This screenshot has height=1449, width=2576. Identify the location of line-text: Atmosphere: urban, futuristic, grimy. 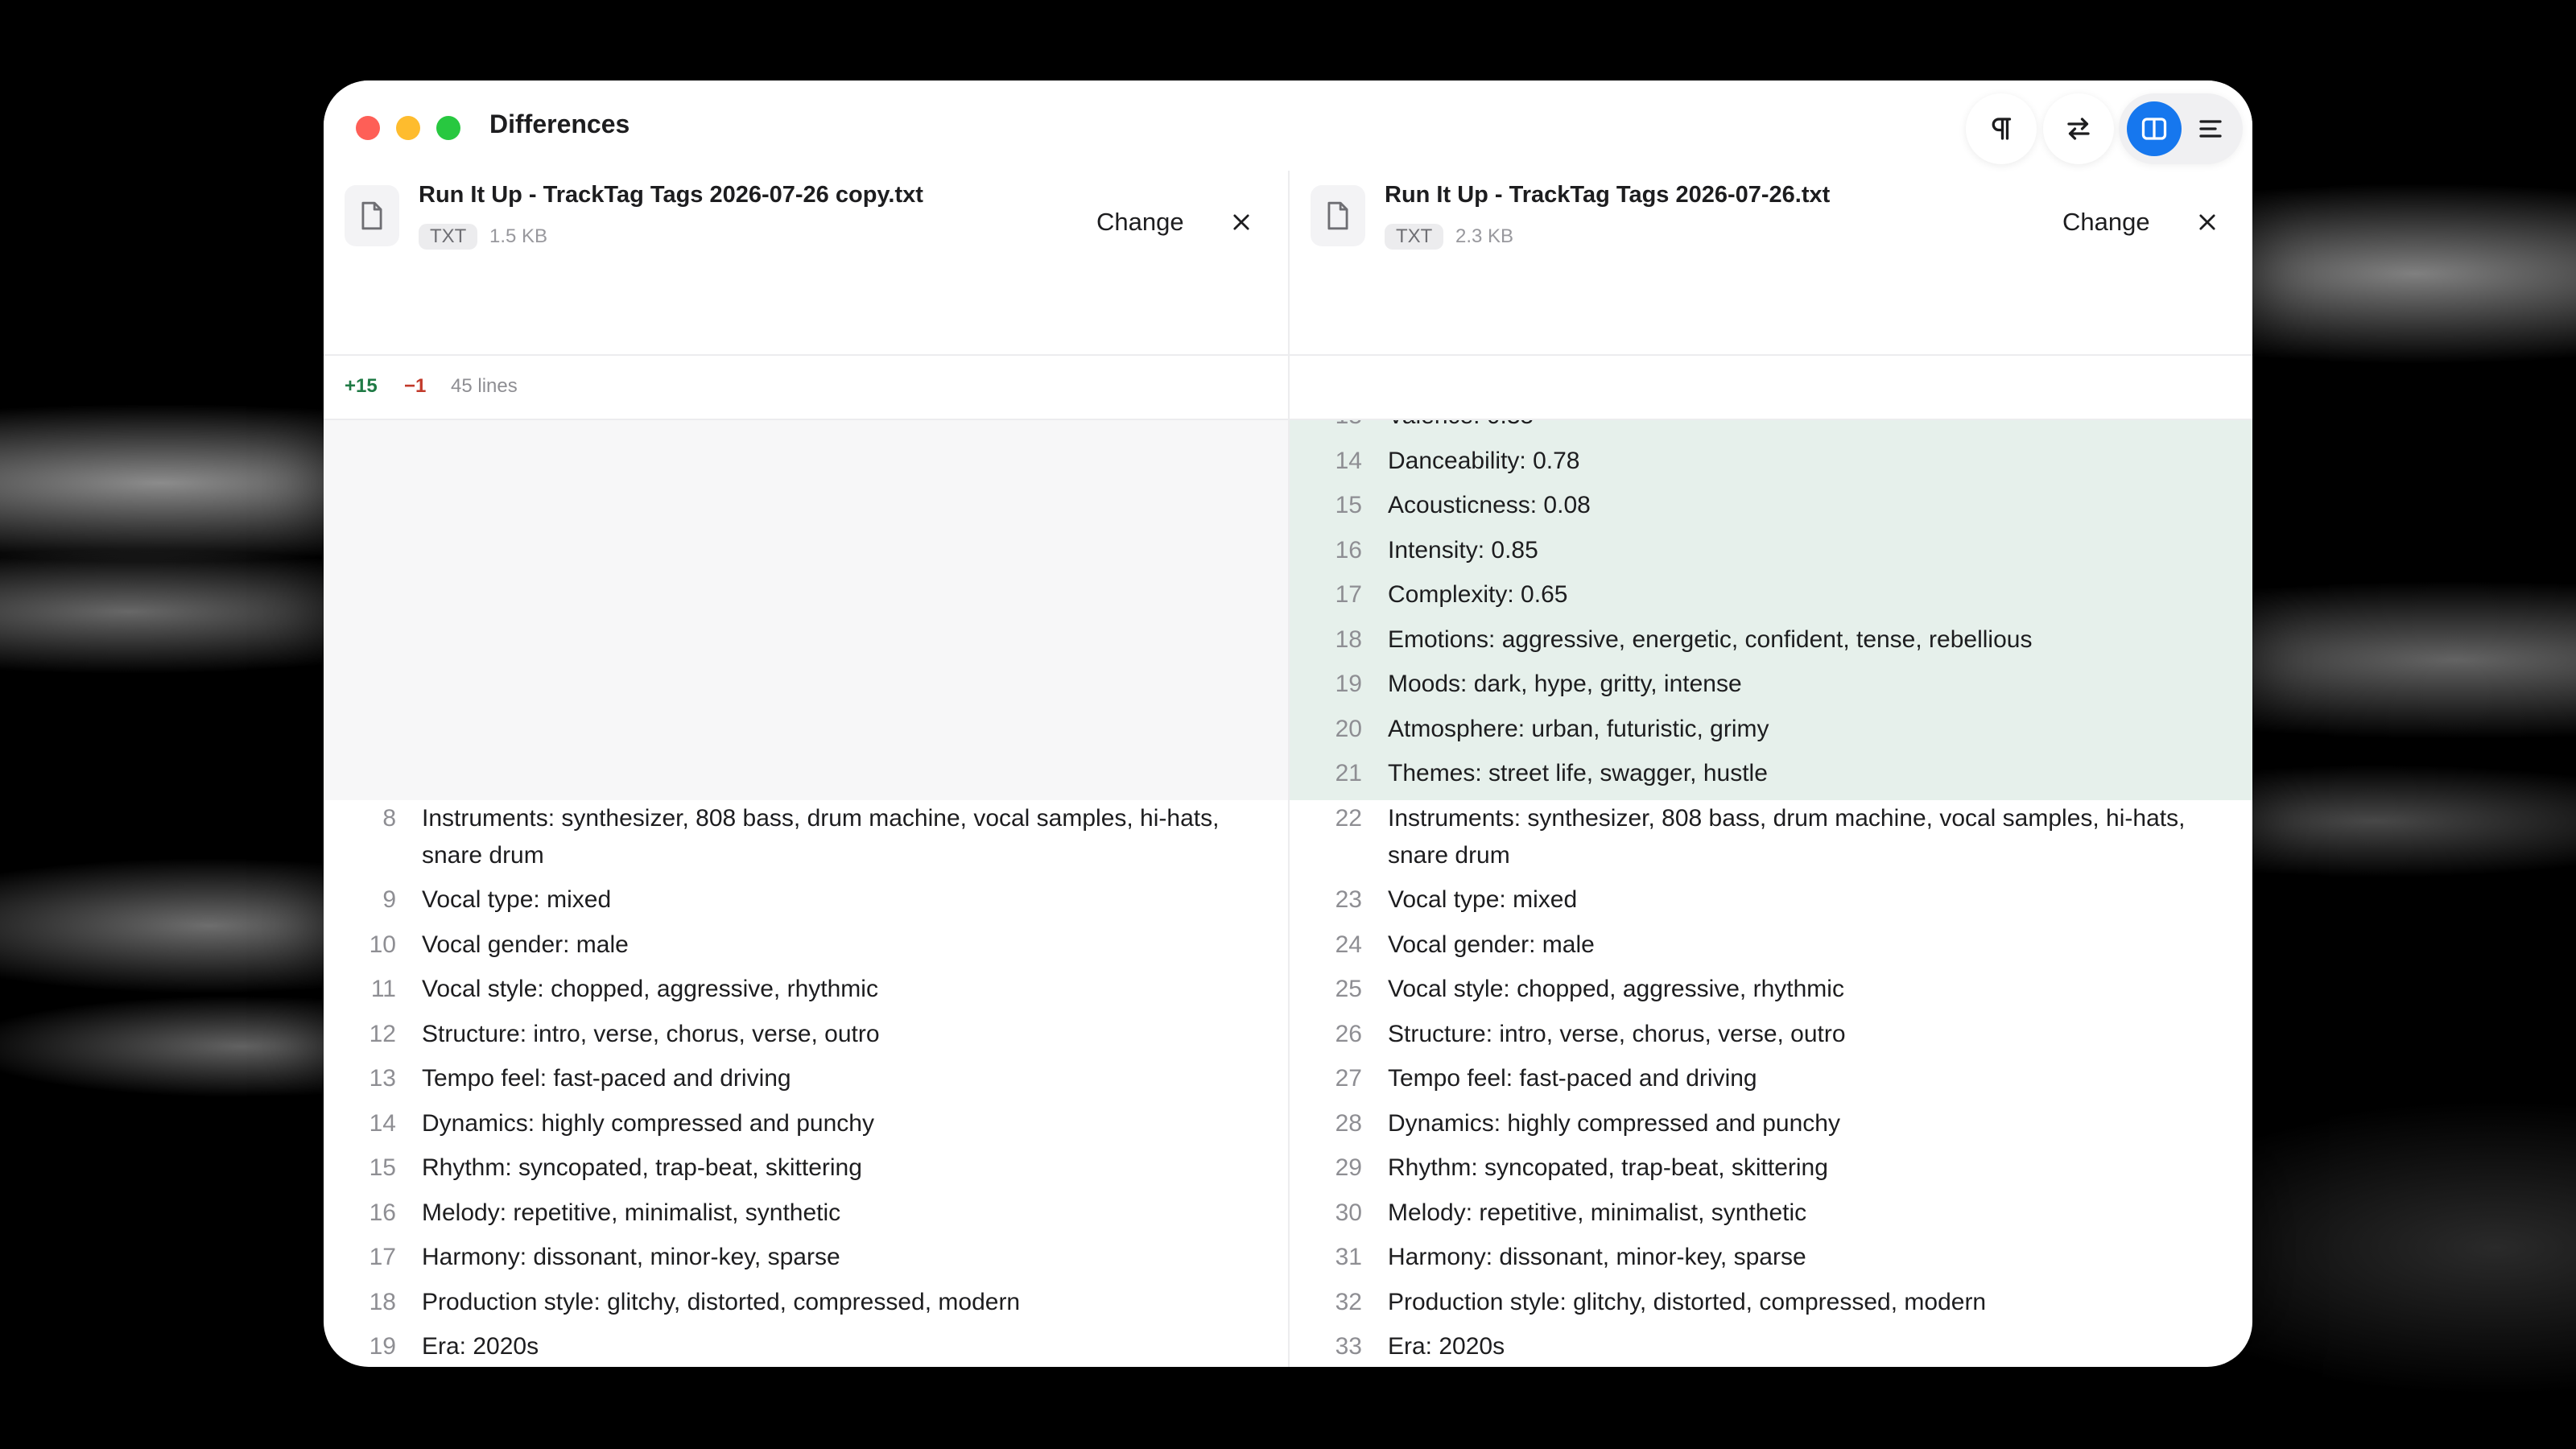
(1578, 728).